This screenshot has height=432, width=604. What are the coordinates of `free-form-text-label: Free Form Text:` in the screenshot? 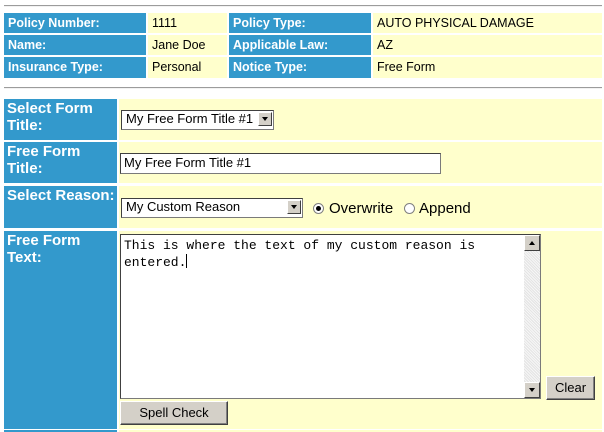 It's located at (60, 330).